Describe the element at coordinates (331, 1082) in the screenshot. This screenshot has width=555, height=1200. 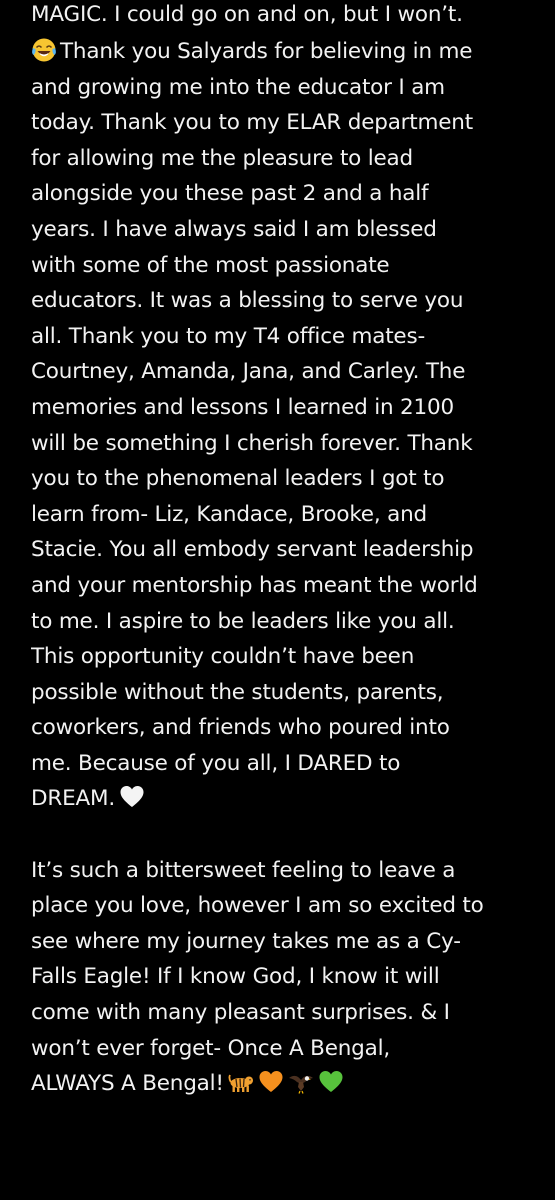
I see `green-heart-icon` at that location.